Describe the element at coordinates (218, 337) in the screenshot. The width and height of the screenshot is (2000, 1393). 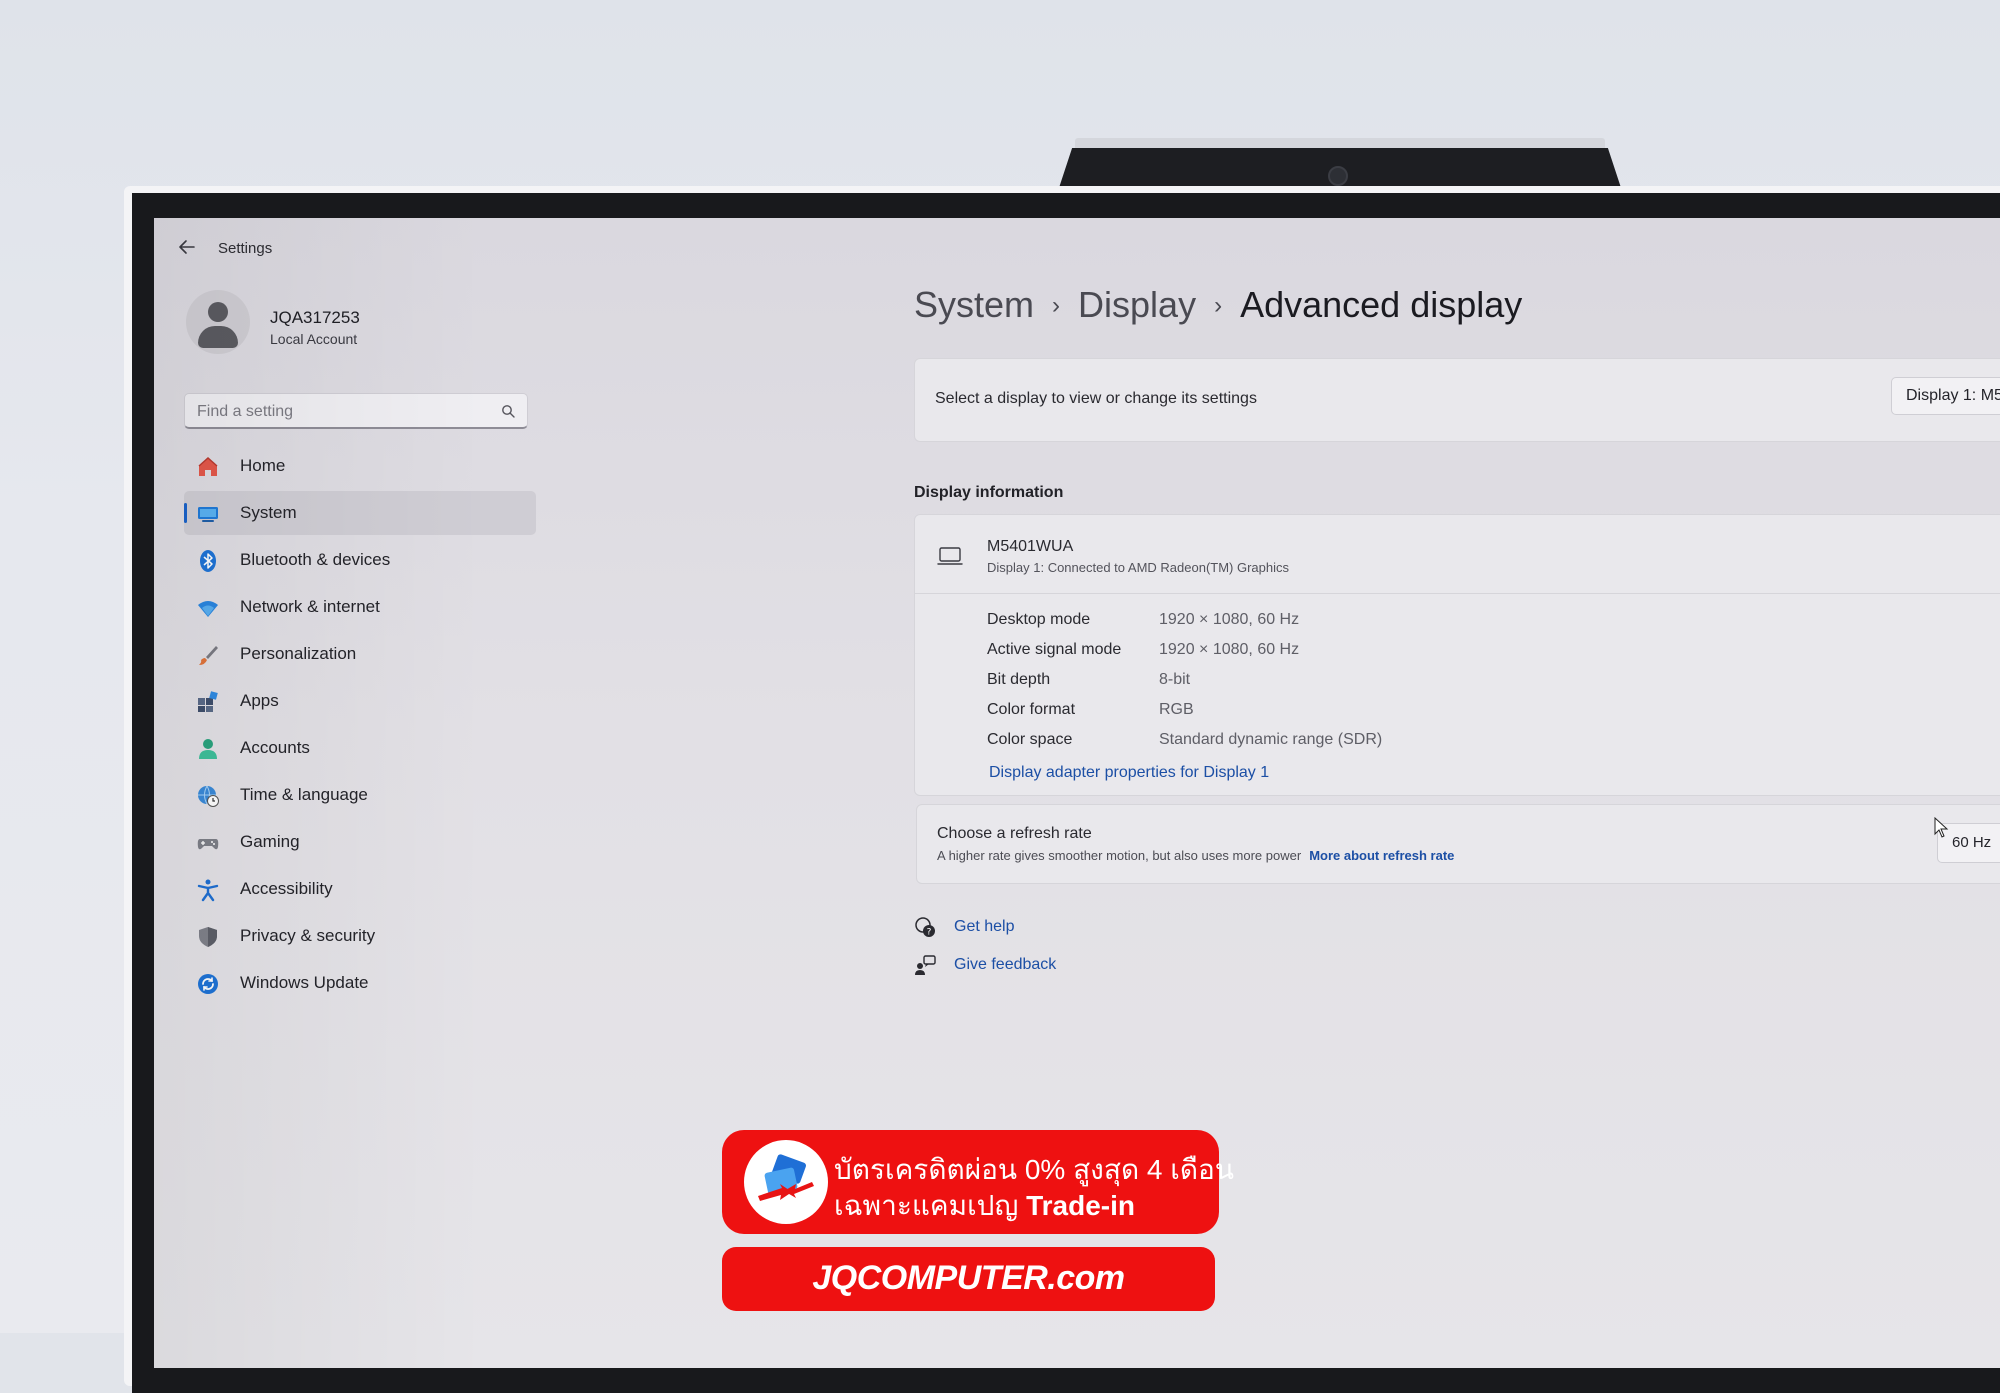
I see `avatar-body` at that location.